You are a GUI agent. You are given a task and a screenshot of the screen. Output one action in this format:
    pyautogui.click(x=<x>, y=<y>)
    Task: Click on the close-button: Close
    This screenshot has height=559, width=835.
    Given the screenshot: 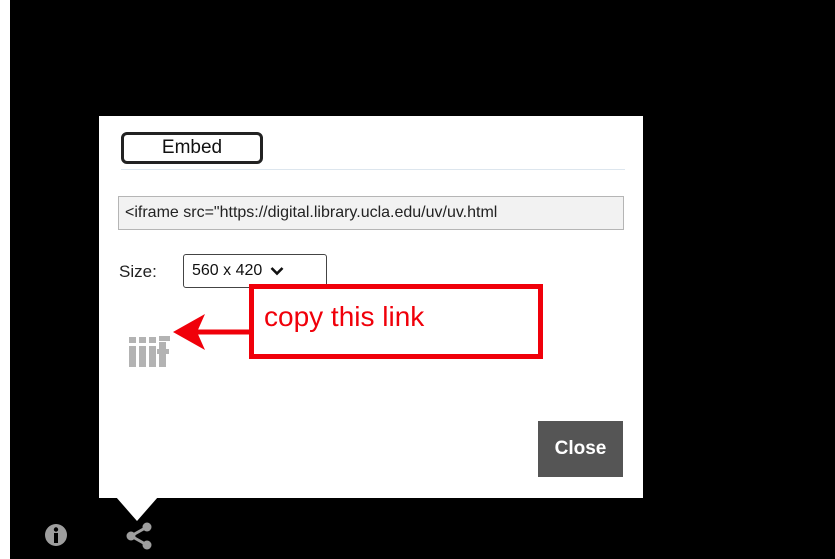 What is the action you would take?
    pyautogui.click(x=580, y=449)
    